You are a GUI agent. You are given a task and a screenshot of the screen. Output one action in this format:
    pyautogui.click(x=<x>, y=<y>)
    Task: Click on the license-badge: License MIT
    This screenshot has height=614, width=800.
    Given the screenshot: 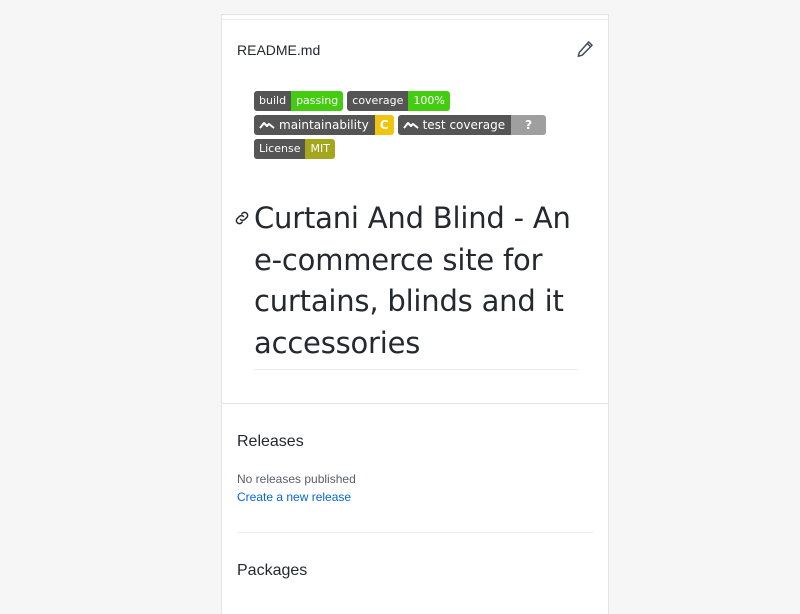 What is the action you would take?
    pyautogui.click(x=294, y=149)
    